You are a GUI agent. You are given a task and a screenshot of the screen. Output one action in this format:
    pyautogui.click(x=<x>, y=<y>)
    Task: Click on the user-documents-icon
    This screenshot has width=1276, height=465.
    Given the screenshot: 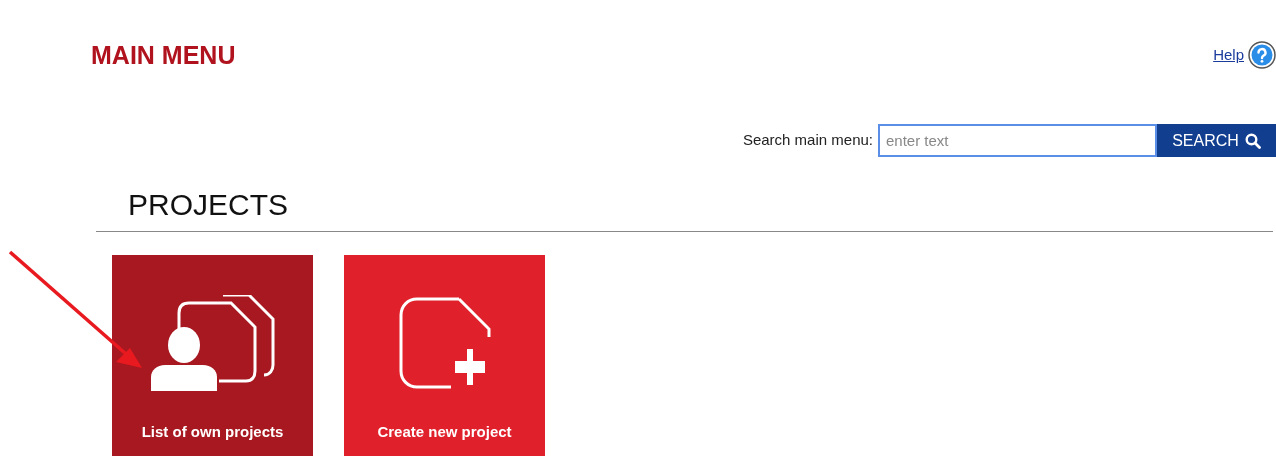 What is the action you would take?
    pyautogui.click(x=212, y=343)
    